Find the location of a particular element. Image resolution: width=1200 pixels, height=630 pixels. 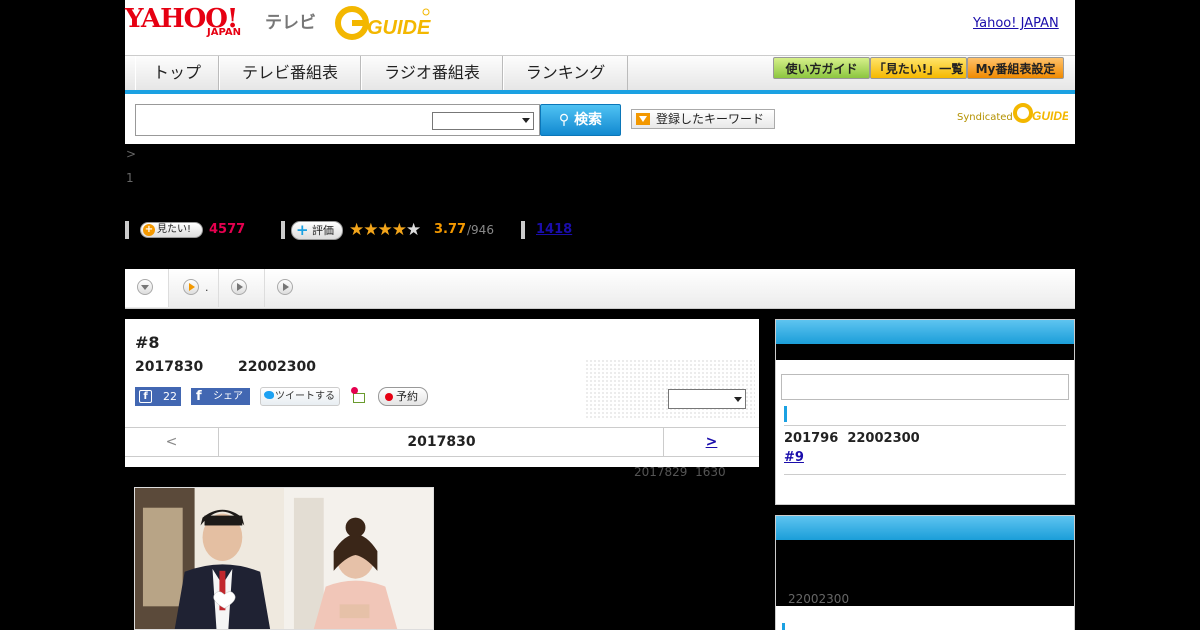

breadcrumb: > is located at coordinates (131, 154).